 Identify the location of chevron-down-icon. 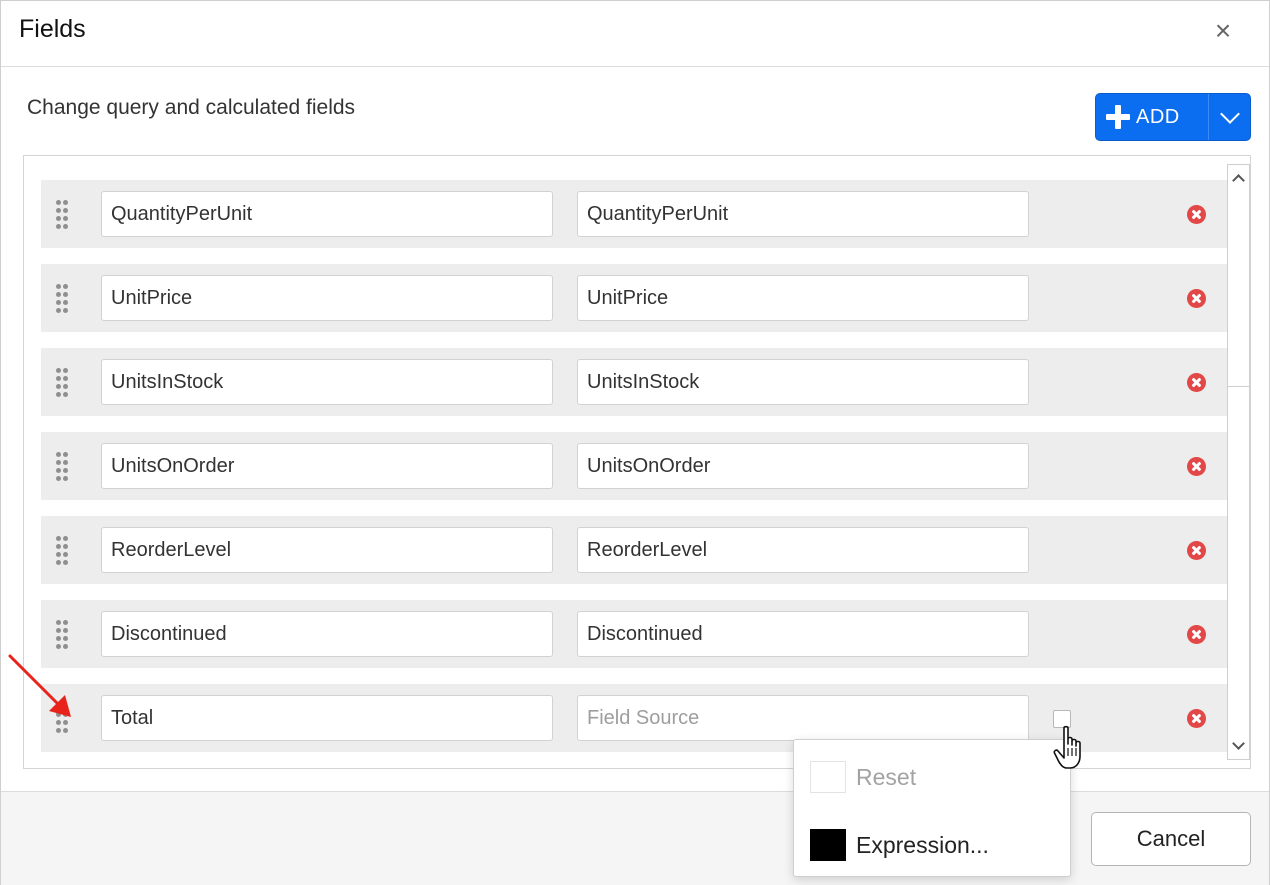
(1229, 114).